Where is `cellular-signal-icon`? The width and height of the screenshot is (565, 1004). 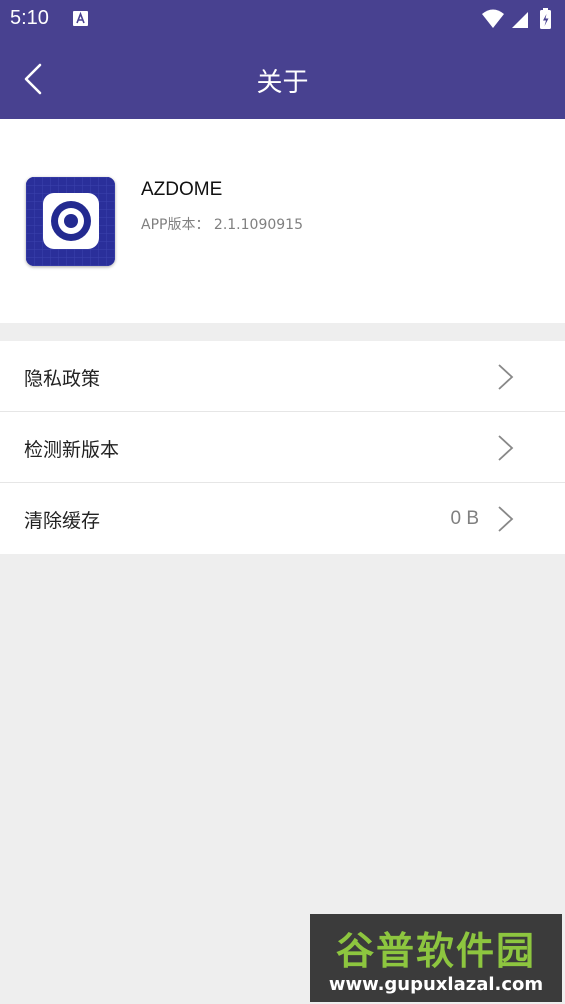 cellular-signal-icon is located at coordinates (520, 20).